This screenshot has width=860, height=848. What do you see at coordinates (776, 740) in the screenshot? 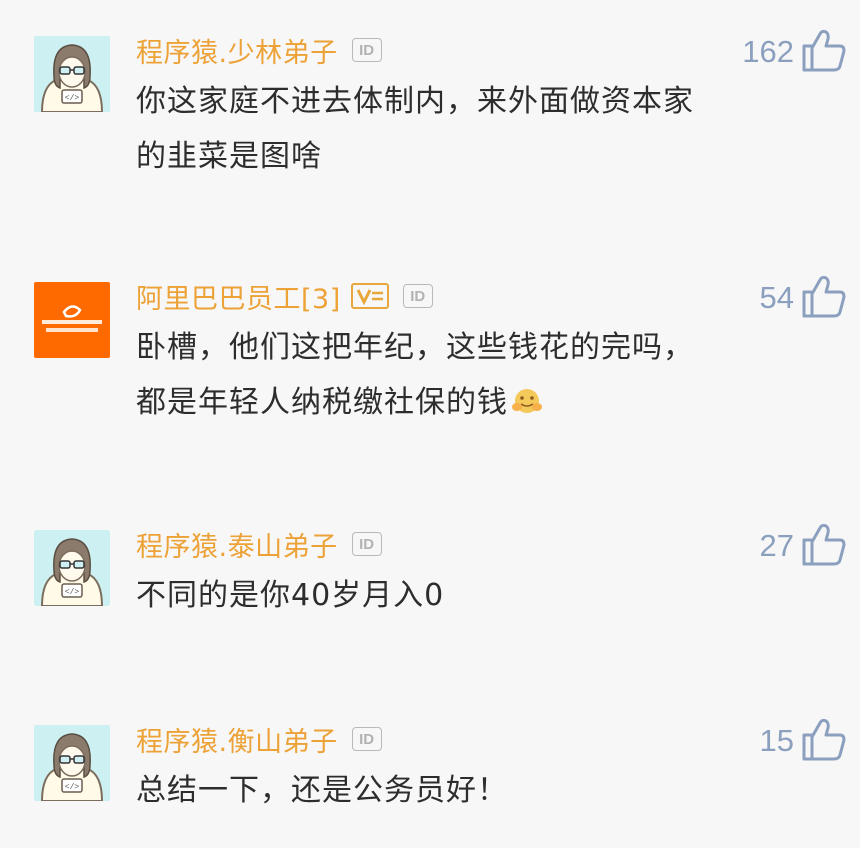
I see `like-count: 15` at bounding box center [776, 740].